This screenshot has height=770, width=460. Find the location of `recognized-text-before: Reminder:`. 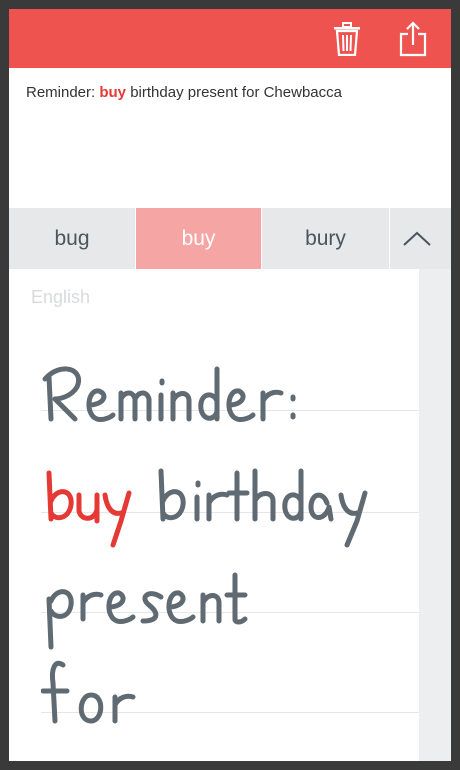

recognized-text-before: Reminder: is located at coordinates (63, 92).